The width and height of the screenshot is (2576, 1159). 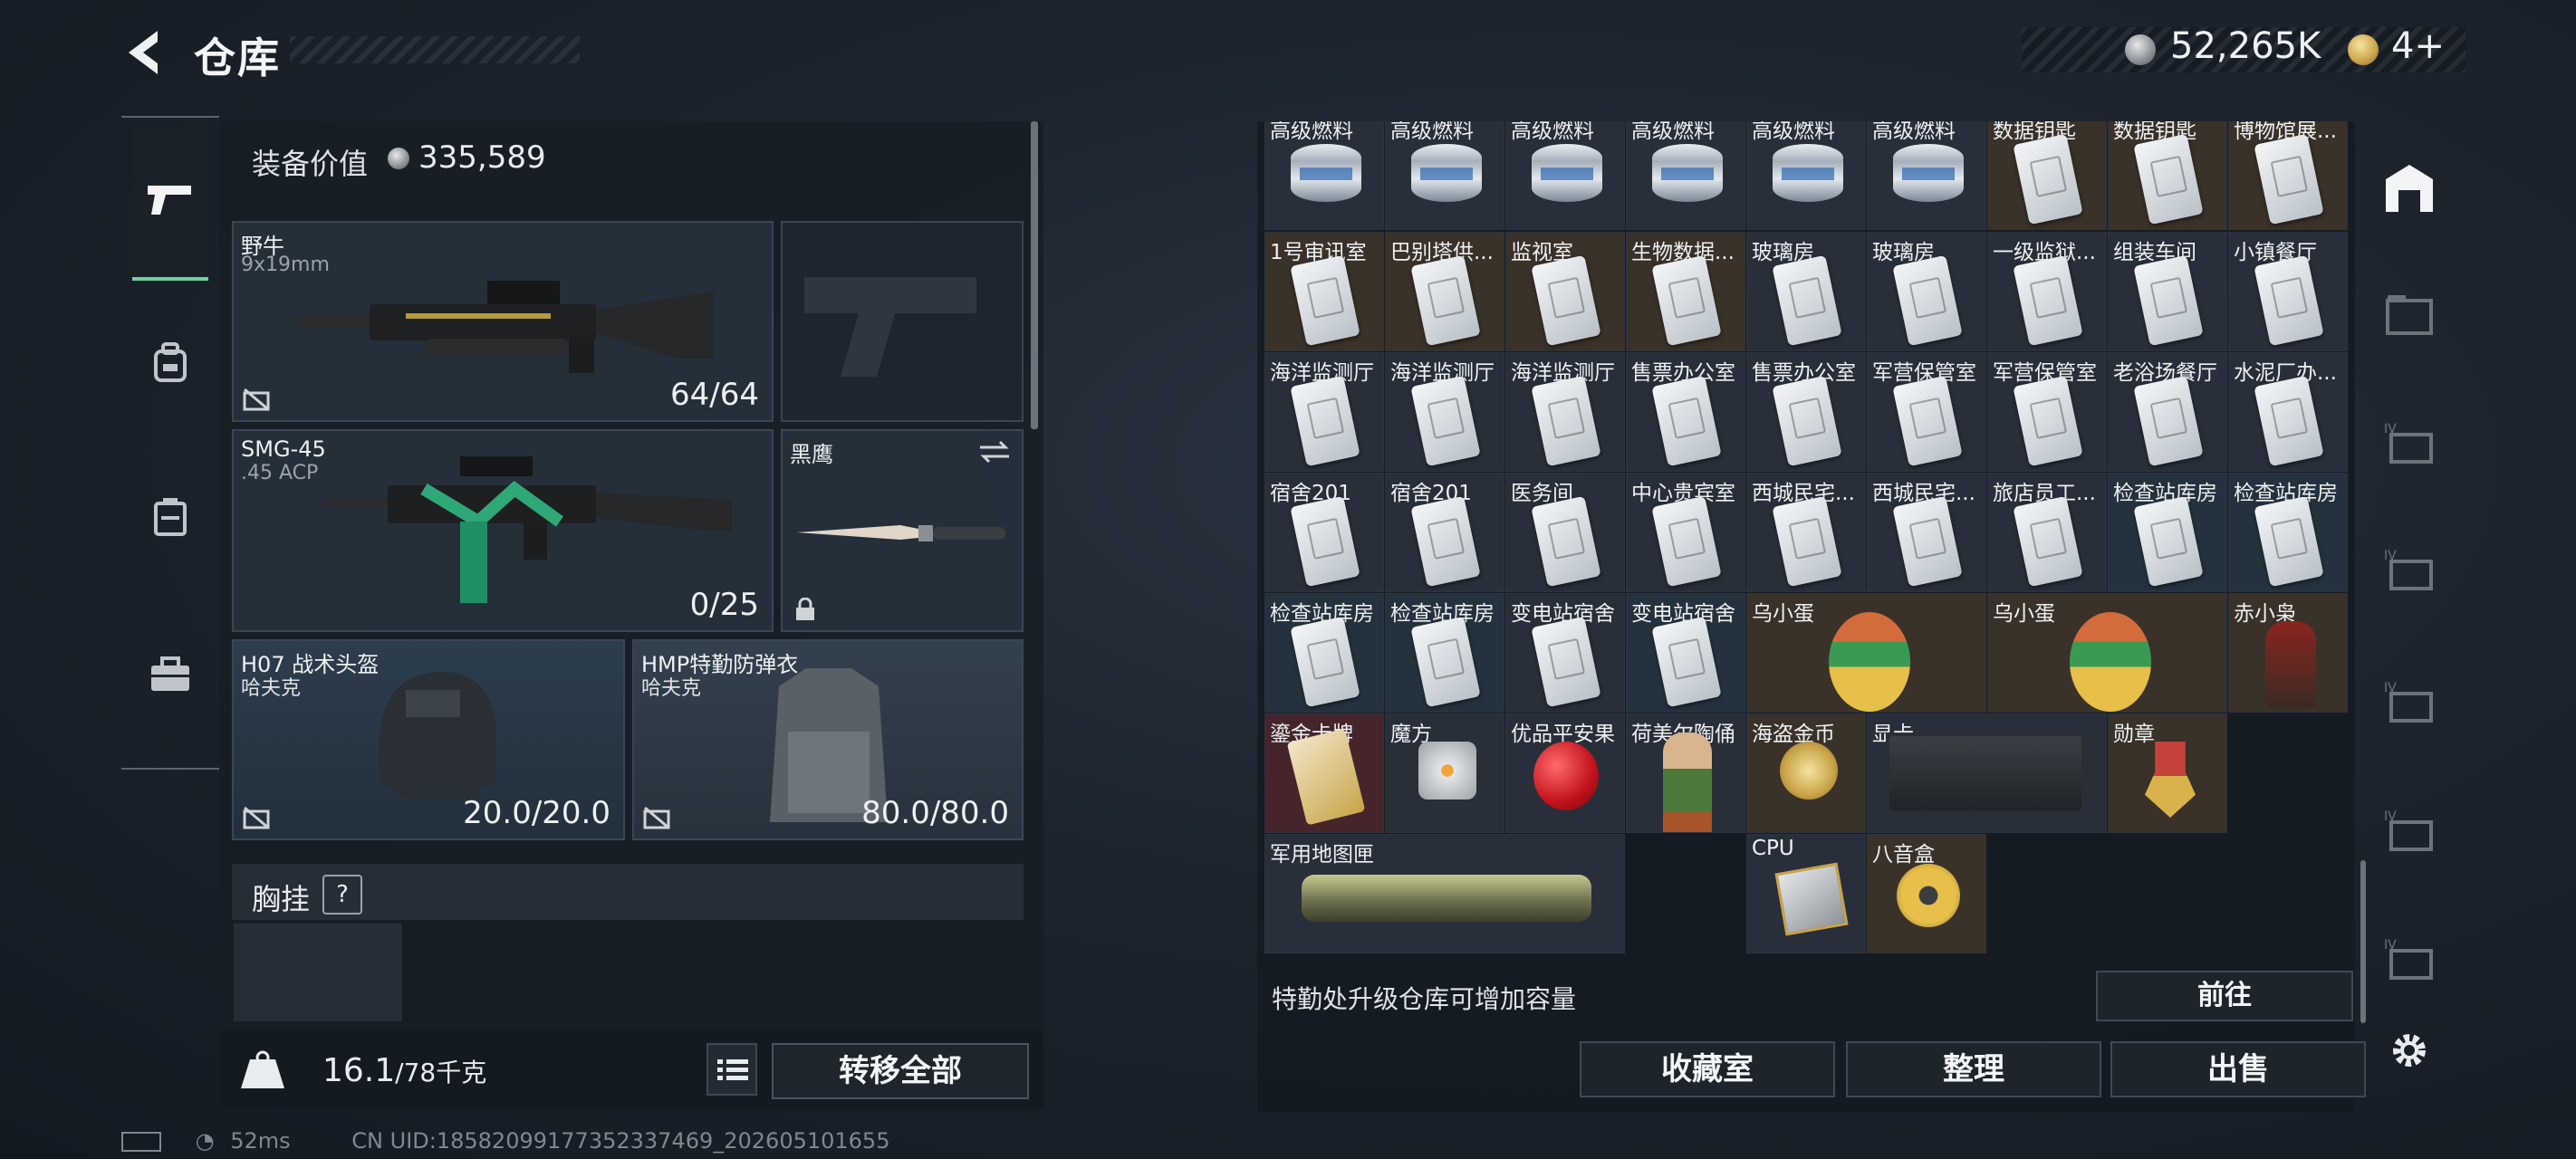 I want to click on storage-item: 1号审讯室, so click(x=1324, y=291).